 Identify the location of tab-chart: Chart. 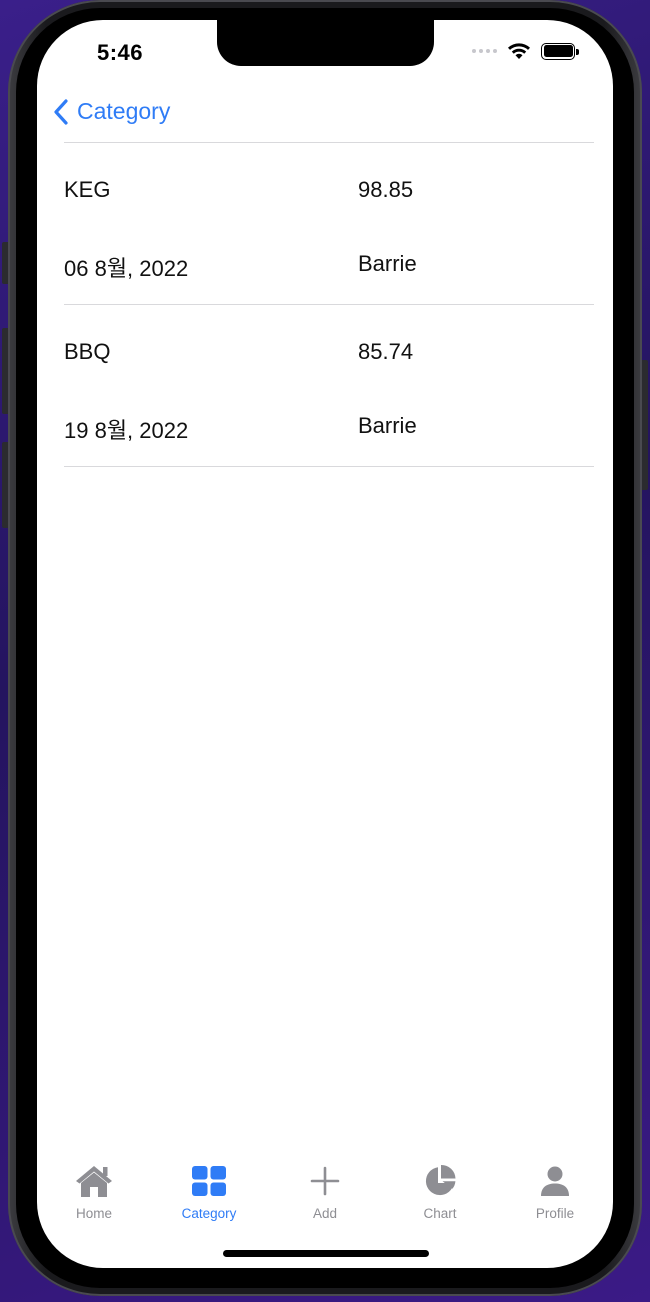
(440, 1191).